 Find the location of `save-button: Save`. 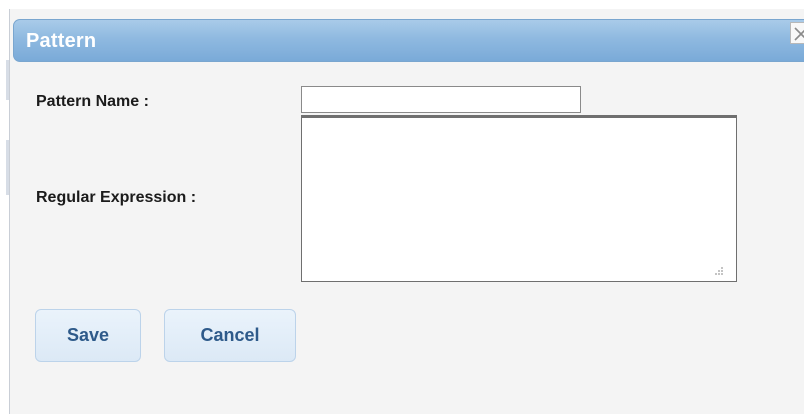

save-button: Save is located at coordinates (88, 335).